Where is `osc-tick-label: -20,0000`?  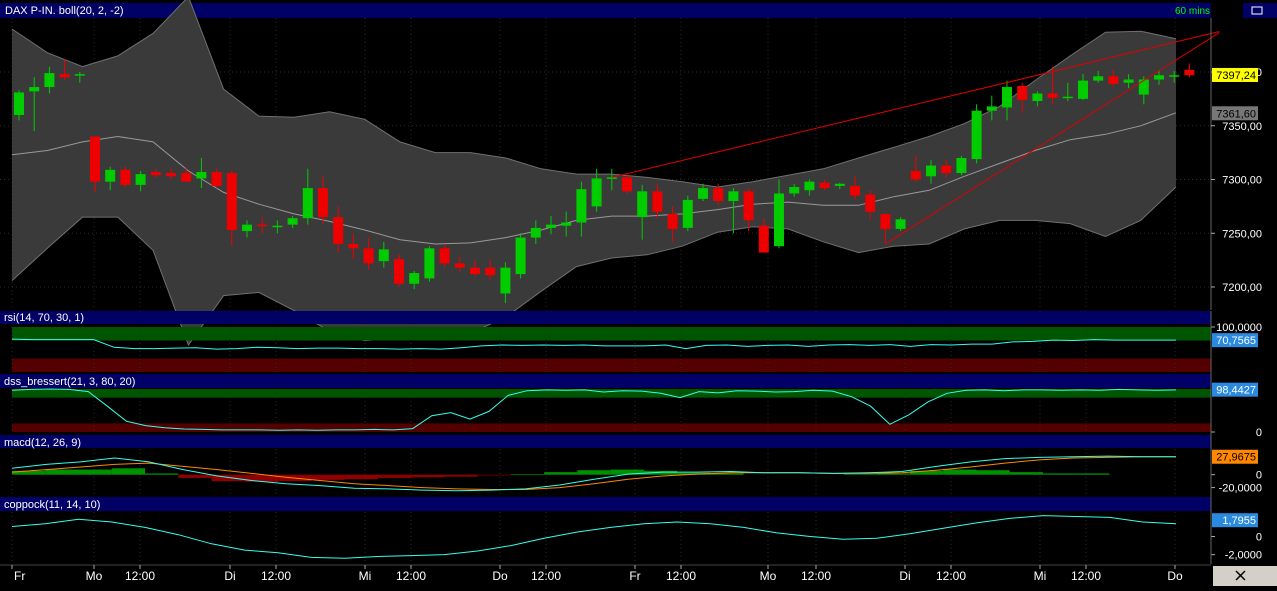
osc-tick-label: -20,0000 is located at coordinates (1240, 489).